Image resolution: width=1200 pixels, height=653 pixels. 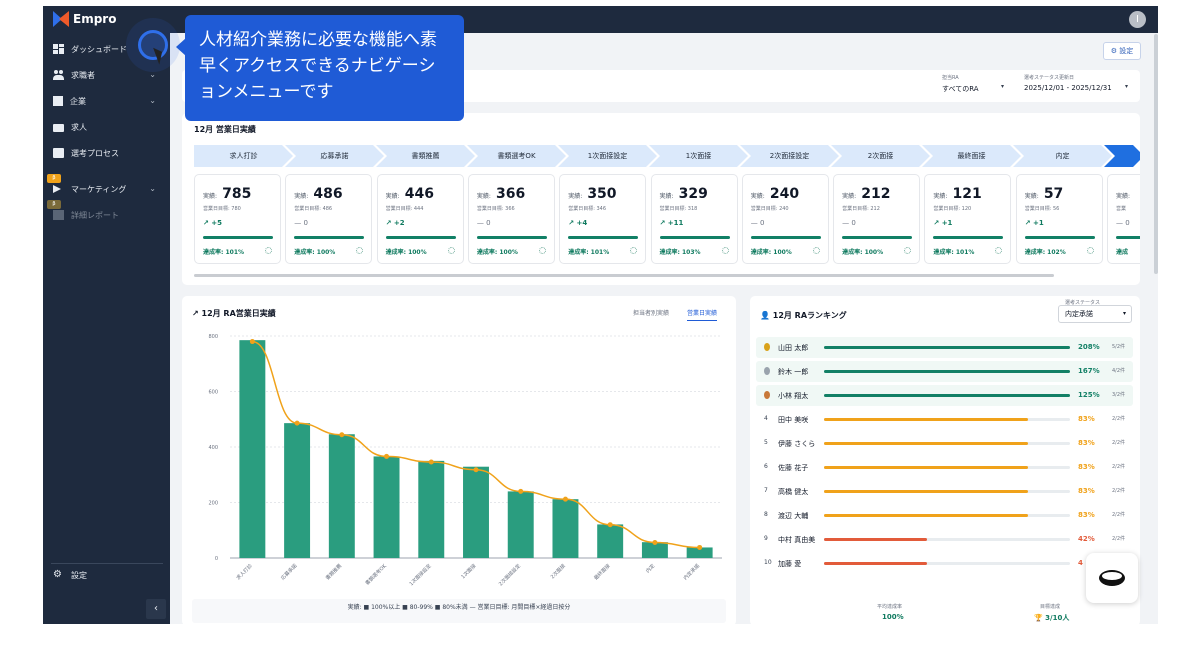 What do you see at coordinates (1086, 539) in the screenshot?
I see `achievement-pct: 42%` at bounding box center [1086, 539].